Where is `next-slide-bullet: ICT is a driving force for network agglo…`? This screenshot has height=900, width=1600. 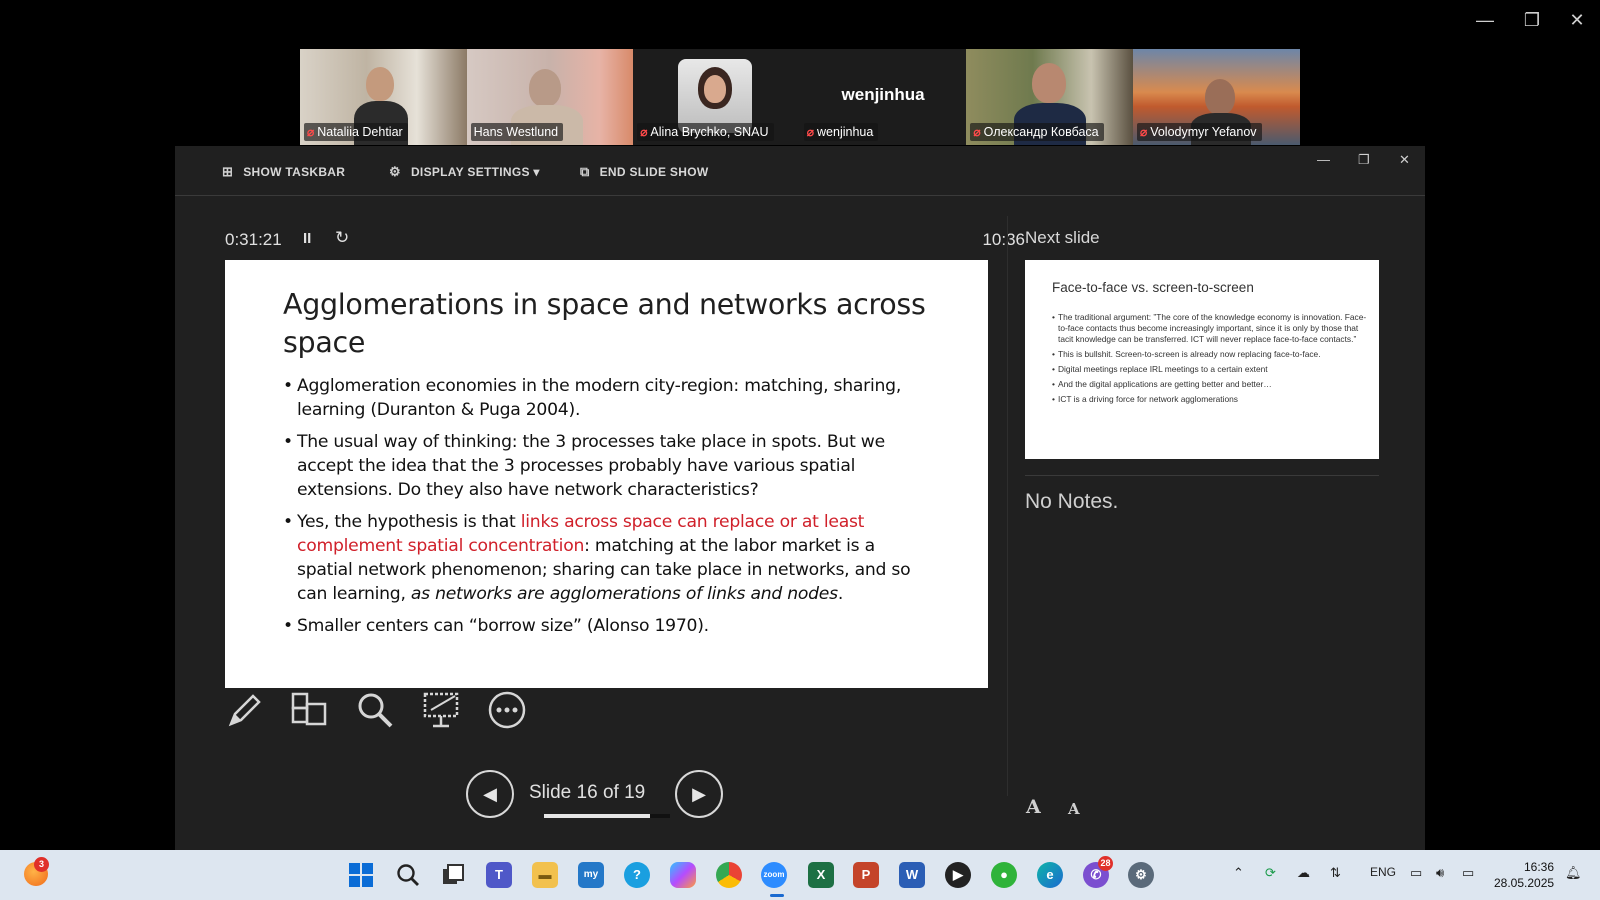 next-slide-bullet: ICT is a driving force for network agglo… is located at coordinates (1210, 399).